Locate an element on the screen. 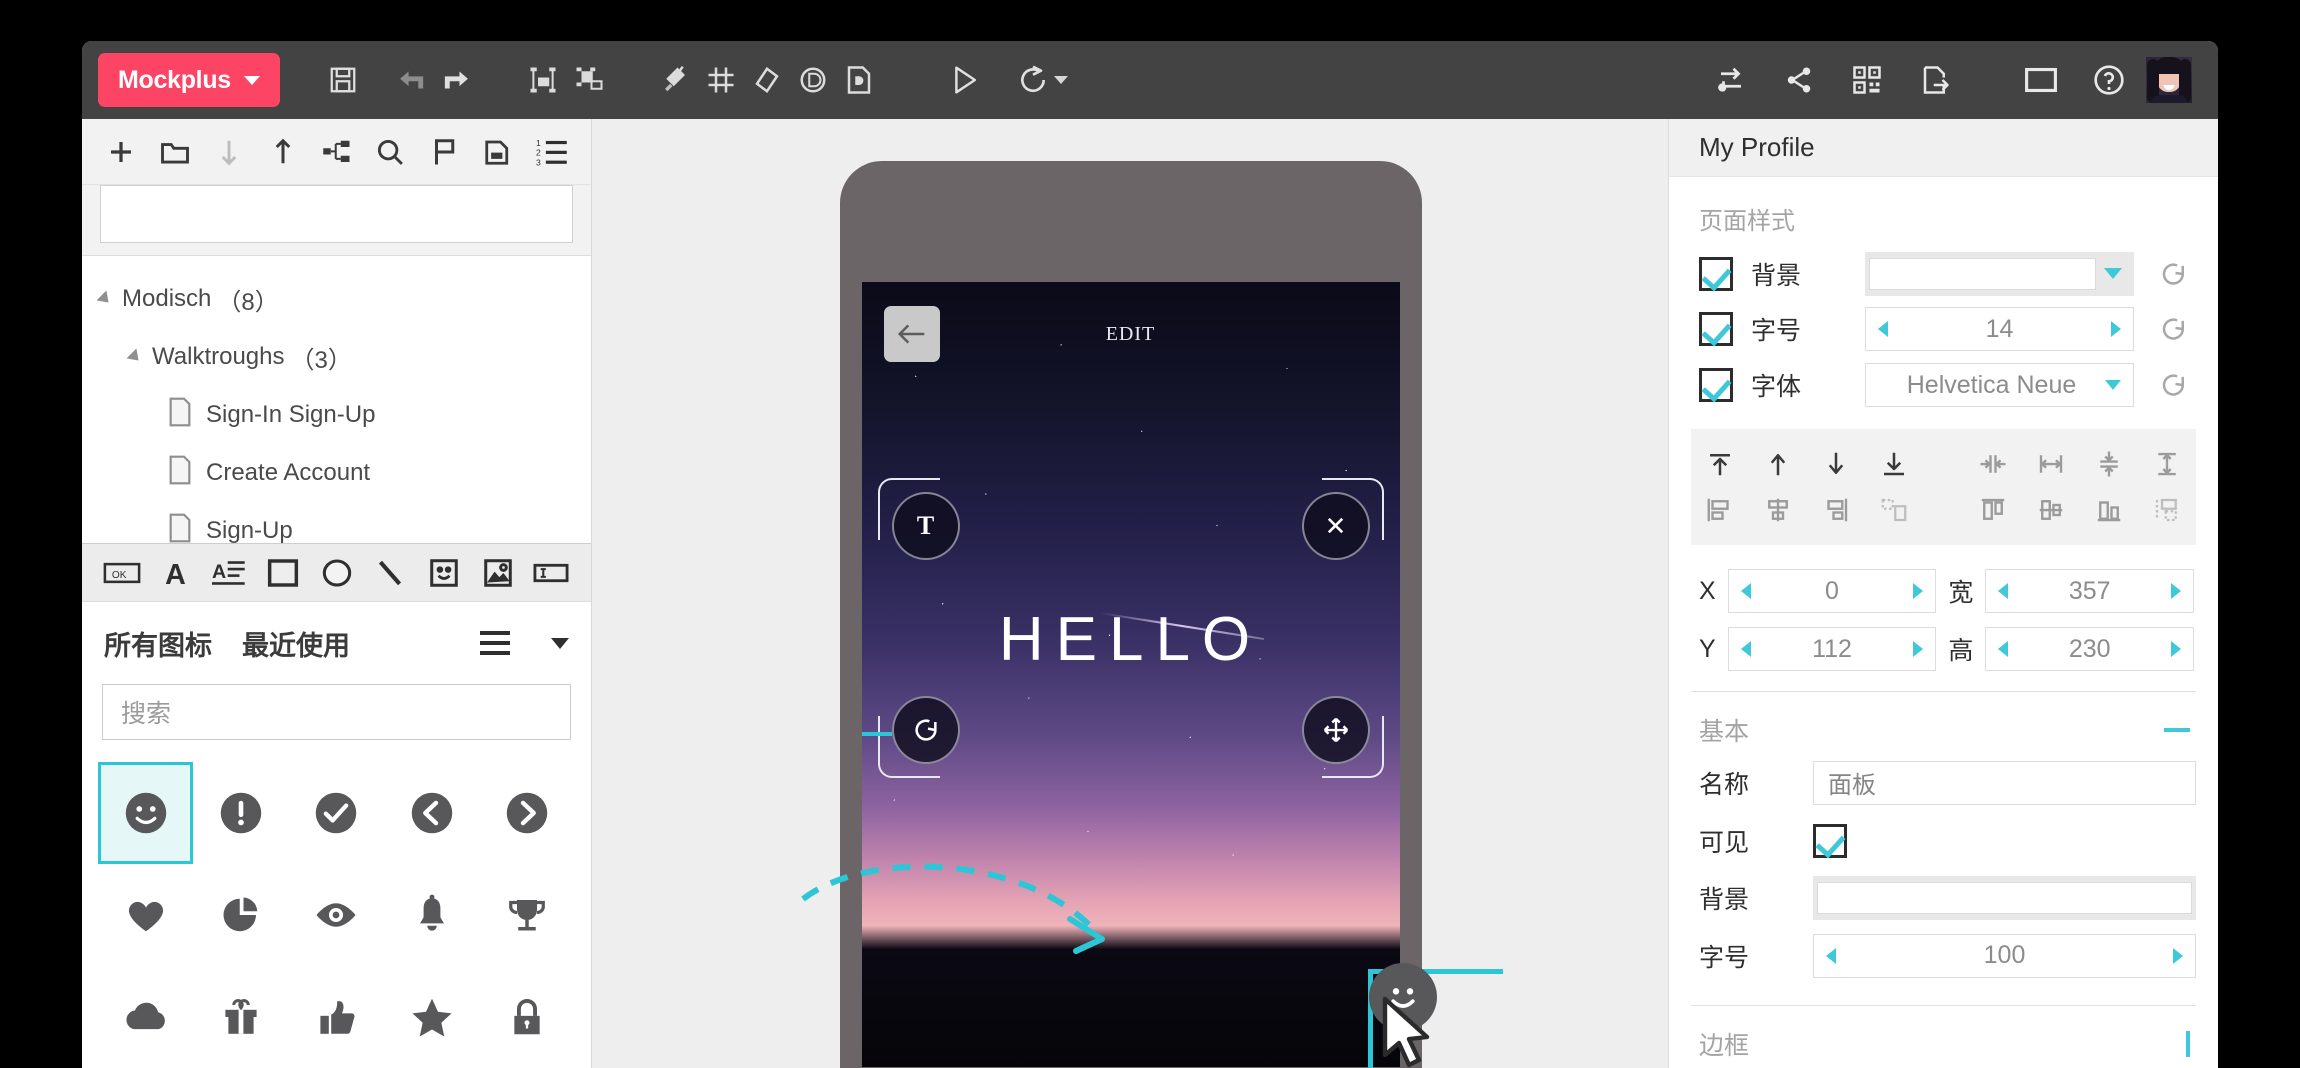 The height and width of the screenshot is (1068, 2300). chevron-down-icon is located at coordinates (560, 643).